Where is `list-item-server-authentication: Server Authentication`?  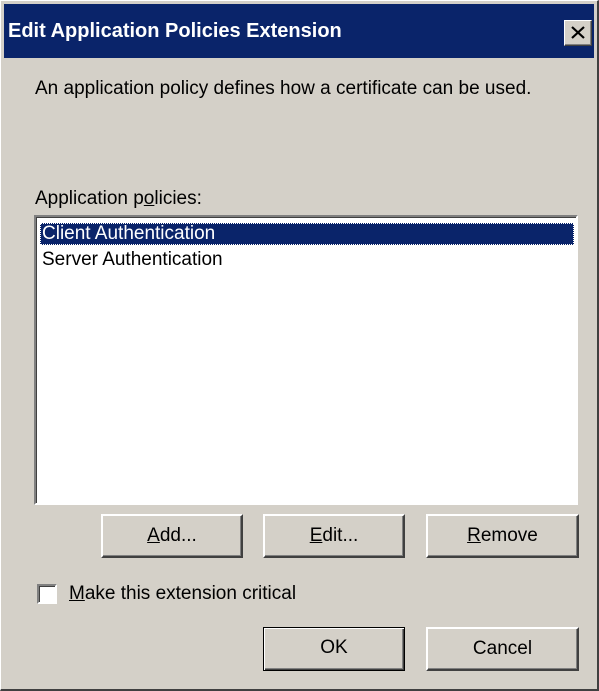
list-item-server-authentication: Server Authentication is located at coordinates (307, 260).